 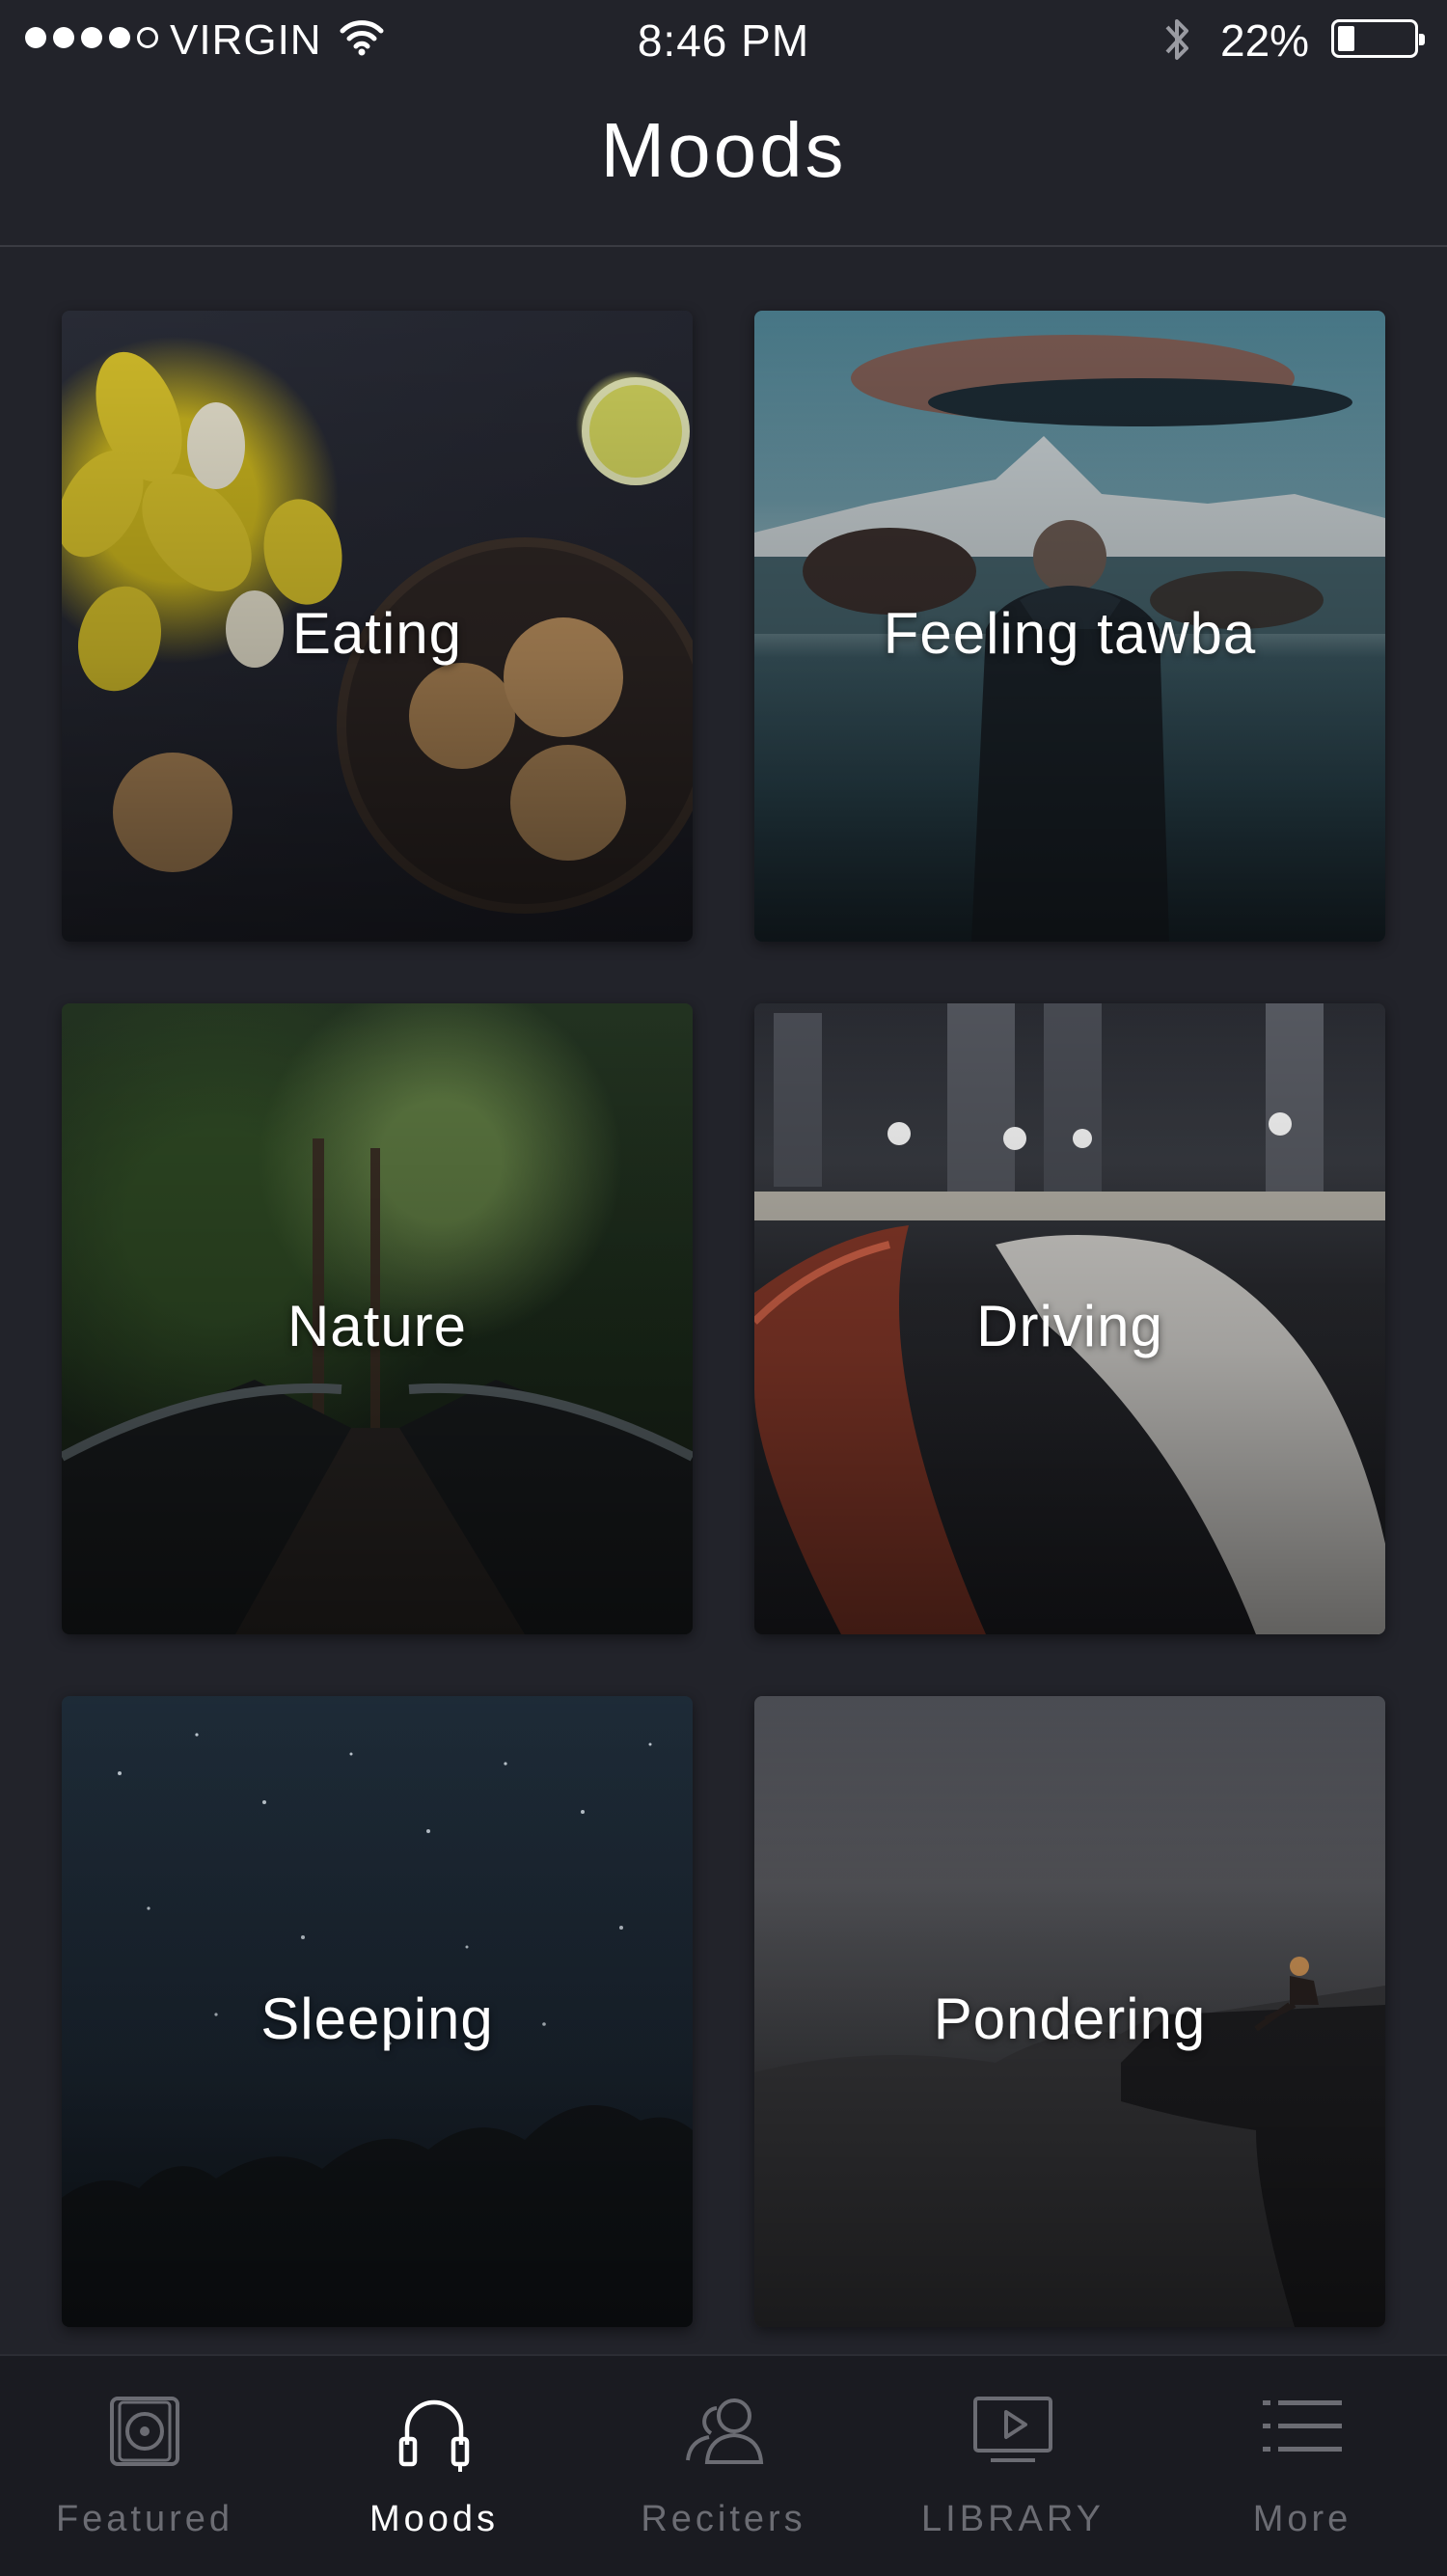 I want to click on mood-tile-nature: Nature, so click(x=377, y=1318).